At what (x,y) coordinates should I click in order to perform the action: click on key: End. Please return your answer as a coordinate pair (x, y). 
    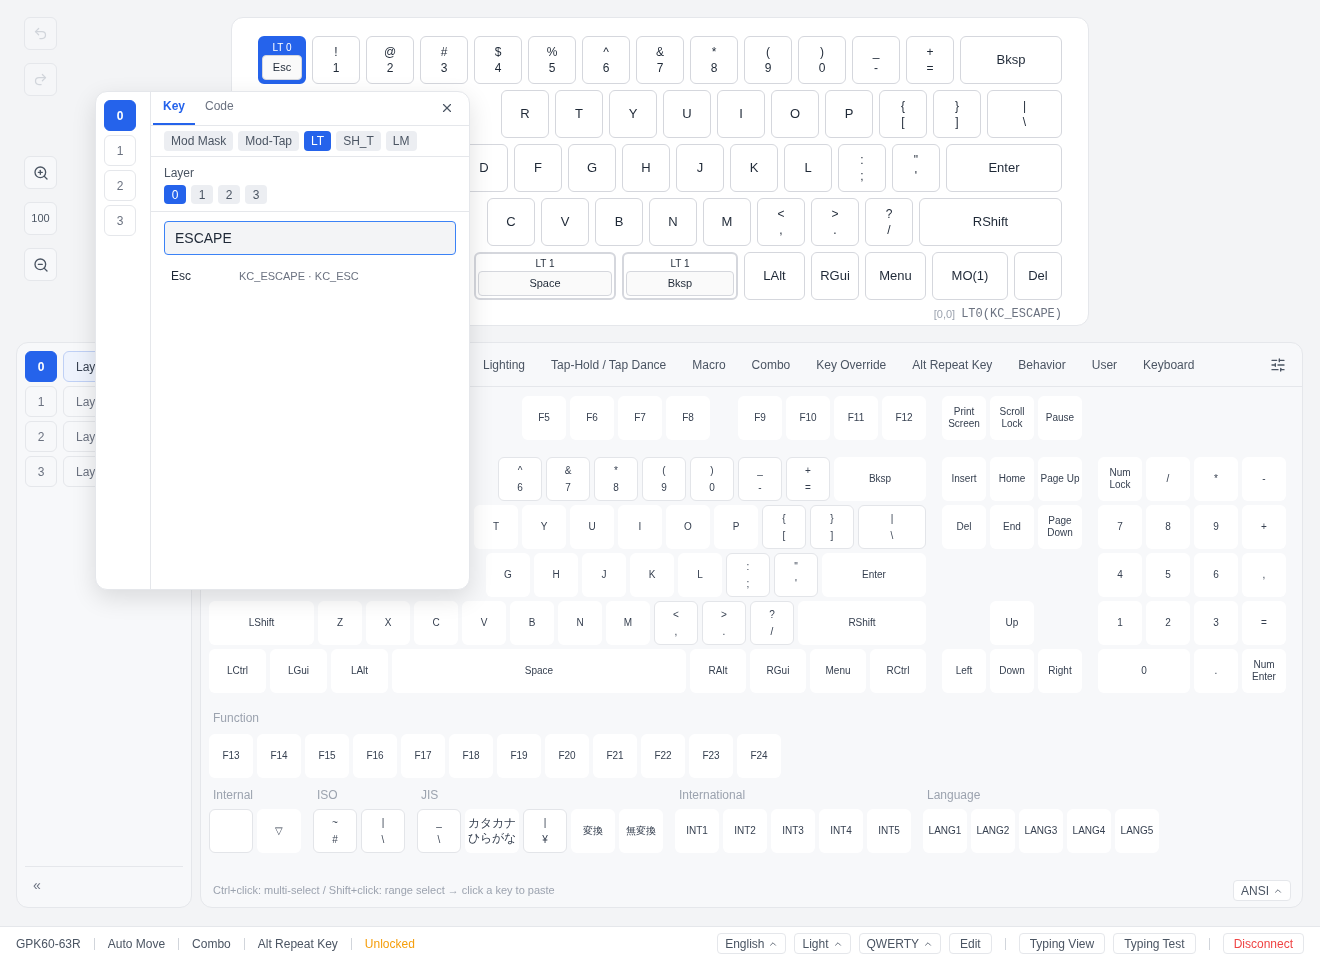
    Looking at the image, I should click on (1012, 527).